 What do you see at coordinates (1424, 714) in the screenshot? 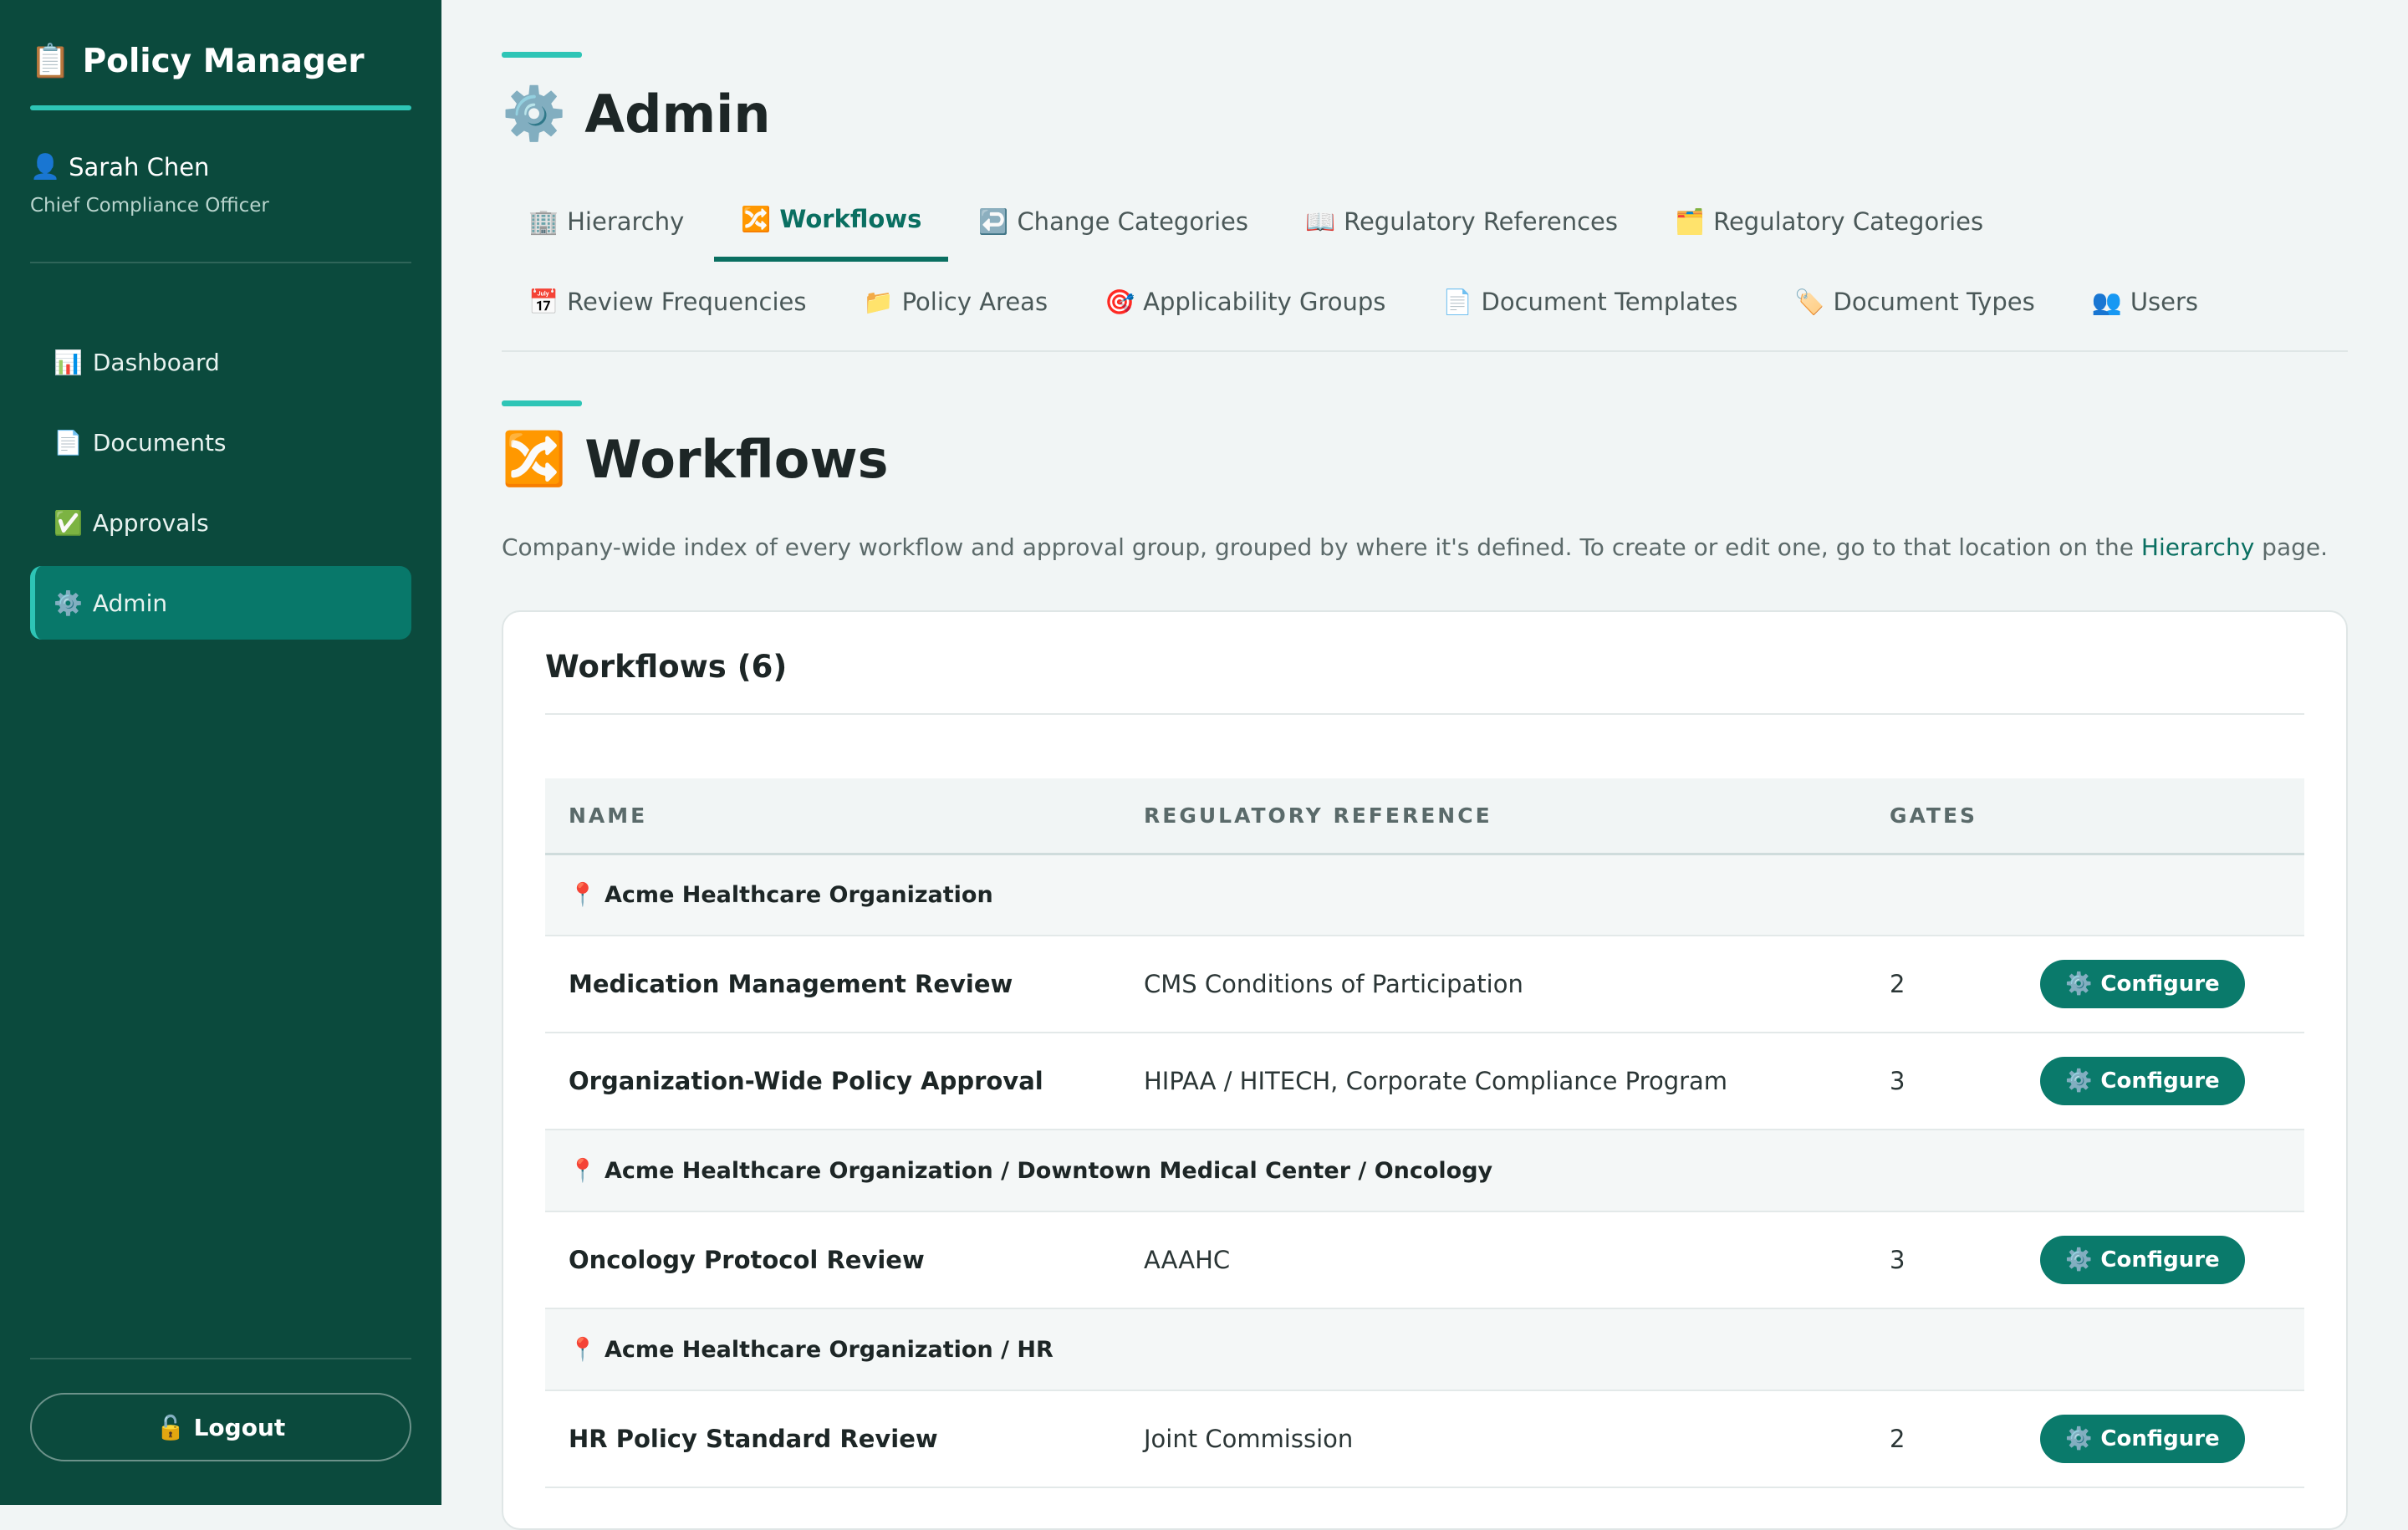
I see `card-divider` at bounding box center [1424, 714].